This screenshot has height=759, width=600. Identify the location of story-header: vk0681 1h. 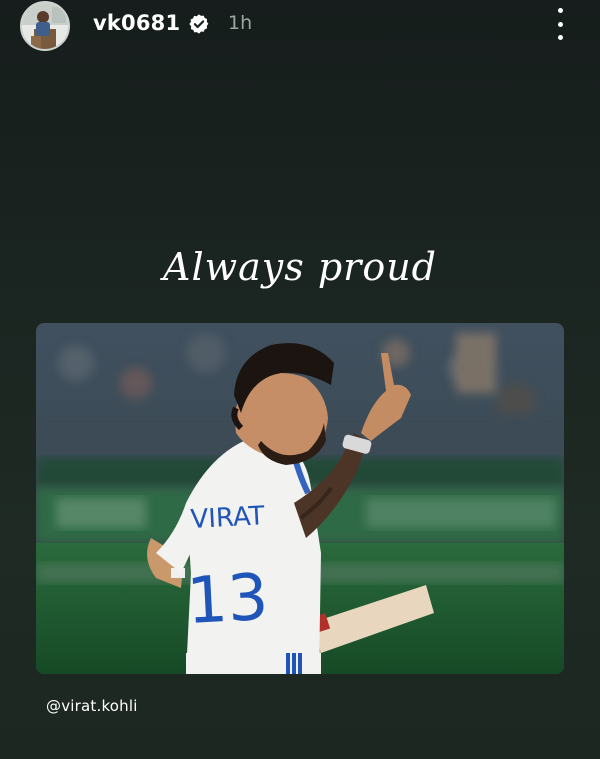
(300, 25).